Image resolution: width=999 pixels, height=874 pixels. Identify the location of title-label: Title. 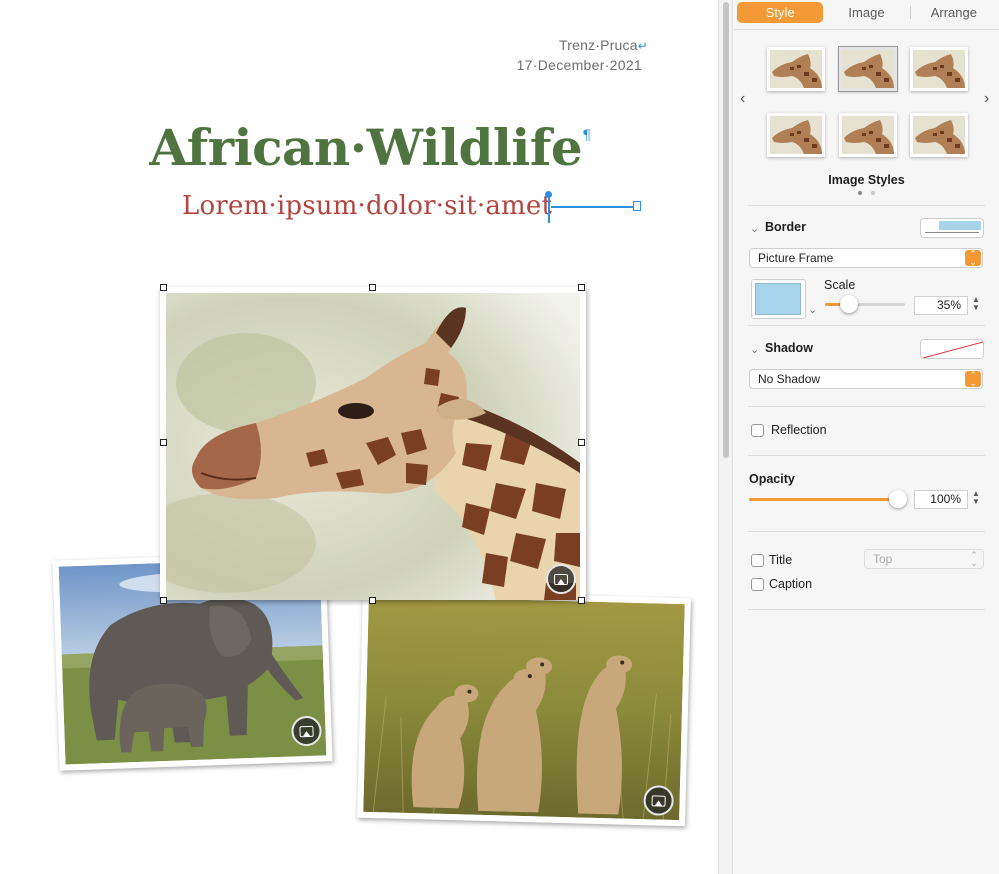
(780, 560).